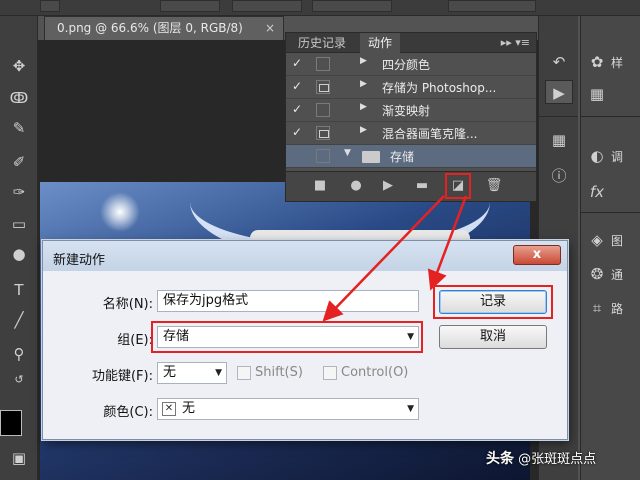 The height and width of the screenshot is (480, 640). Describe the element at coordinates (559, 176) in the screenshot. I see `info-panel-icon: ⓘ` at that location.